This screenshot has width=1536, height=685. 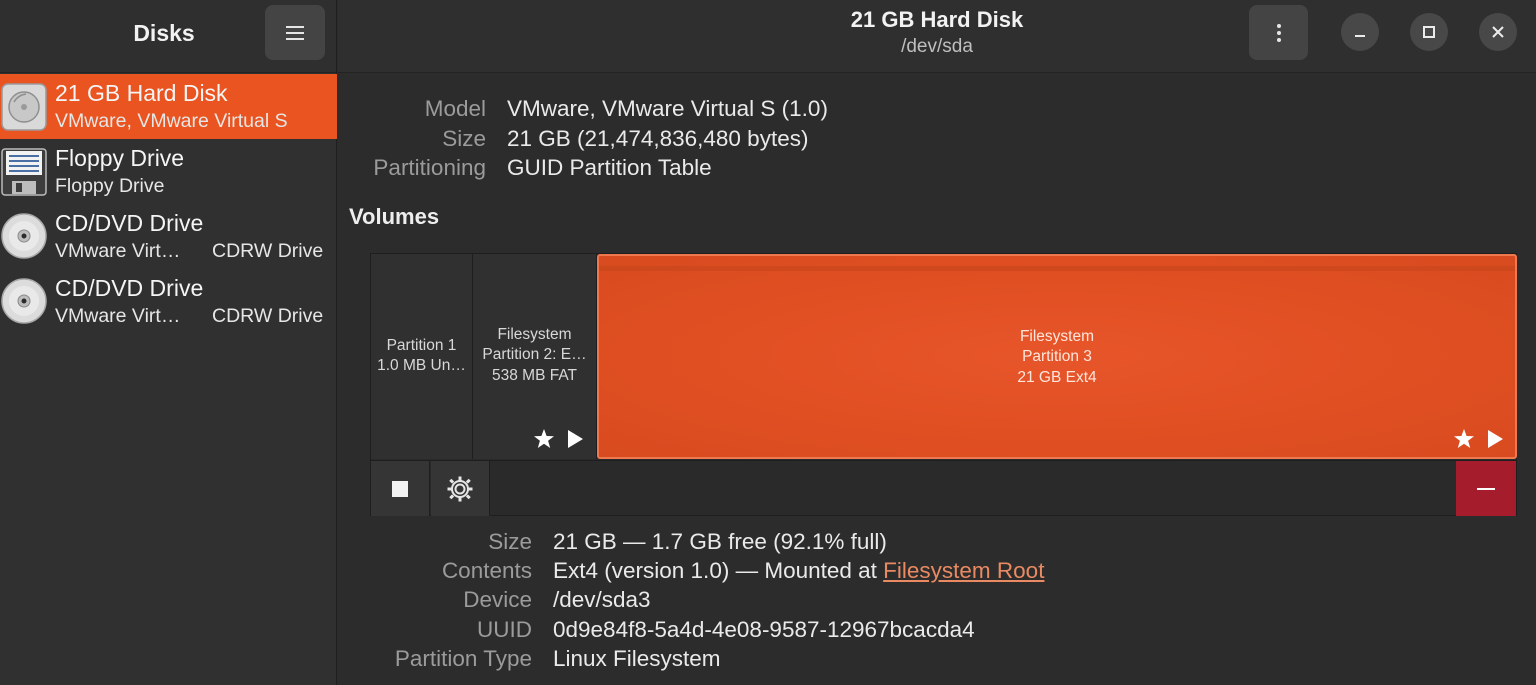 What do you see at coordinates (510, 541) in the screenshot?
I see `partition-size-label: Size` at bounding box center [510, 541].